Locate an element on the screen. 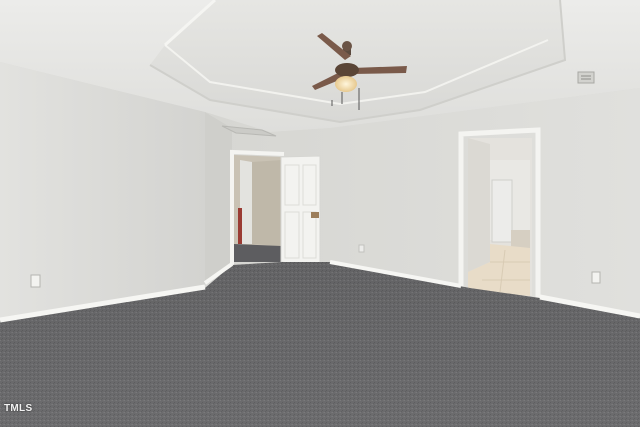 The width and height of the screenshot is (640, 427). left-wall-return is located at coordinates (218, 197).